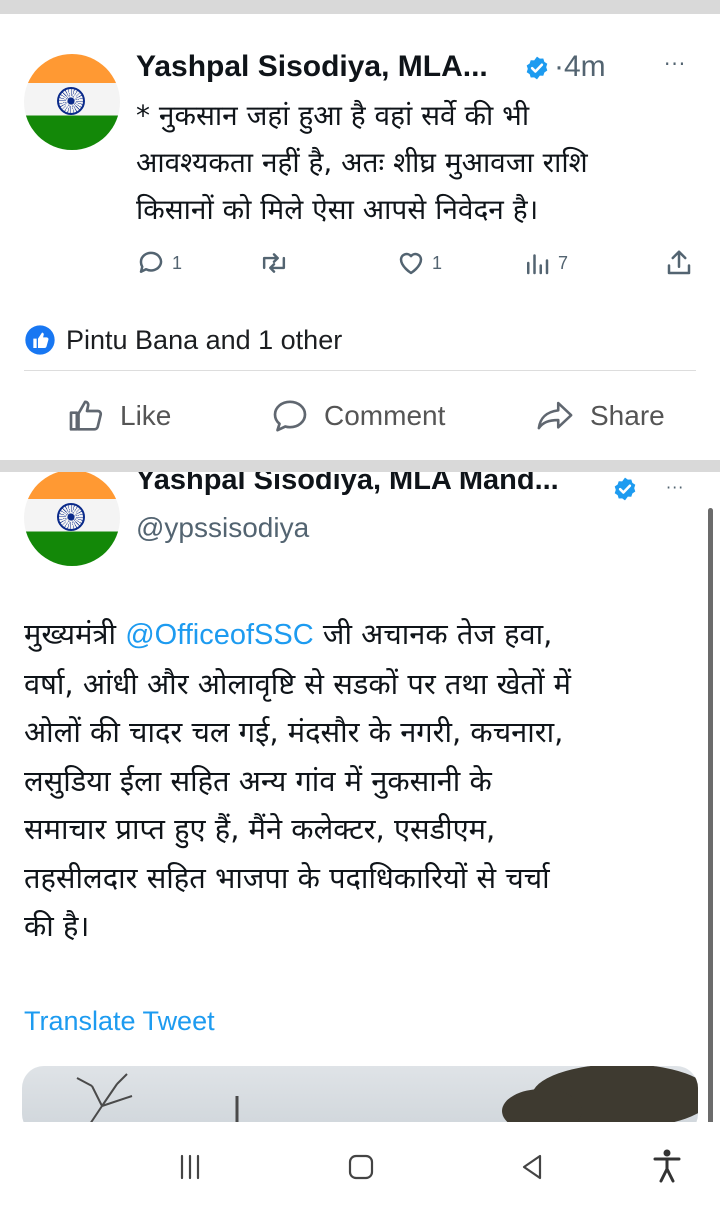  I want to click on like-count: 1, so click(437, 262).